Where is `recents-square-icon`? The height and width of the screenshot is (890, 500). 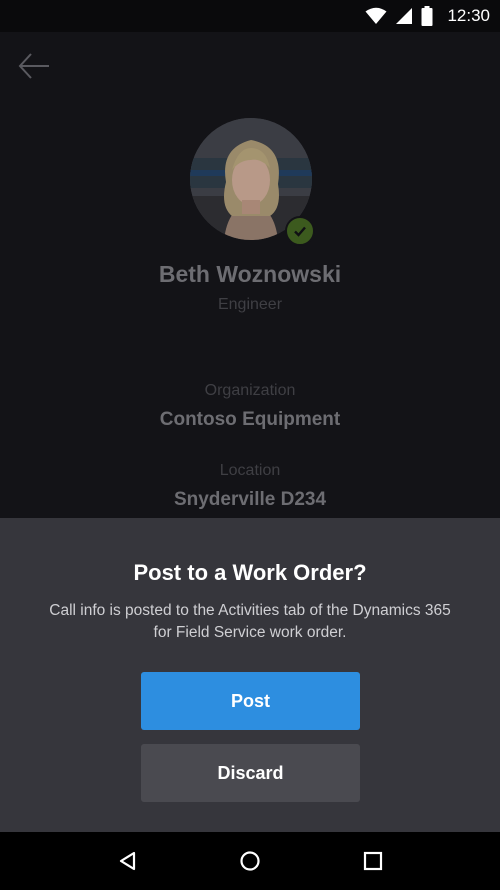 recents-square-icon is located at coordinates (373, 861).